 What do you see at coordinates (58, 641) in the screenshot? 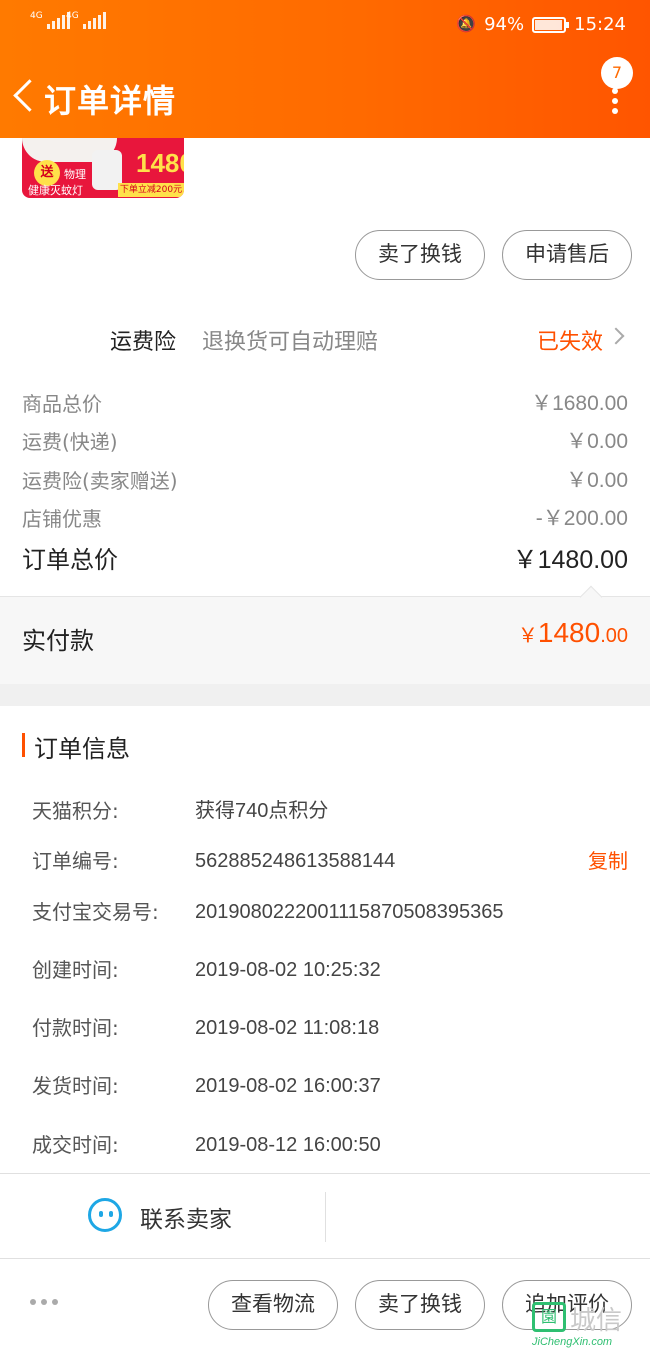
I see `actual-payment-label: 实付款` at bounding box center [58, 641].